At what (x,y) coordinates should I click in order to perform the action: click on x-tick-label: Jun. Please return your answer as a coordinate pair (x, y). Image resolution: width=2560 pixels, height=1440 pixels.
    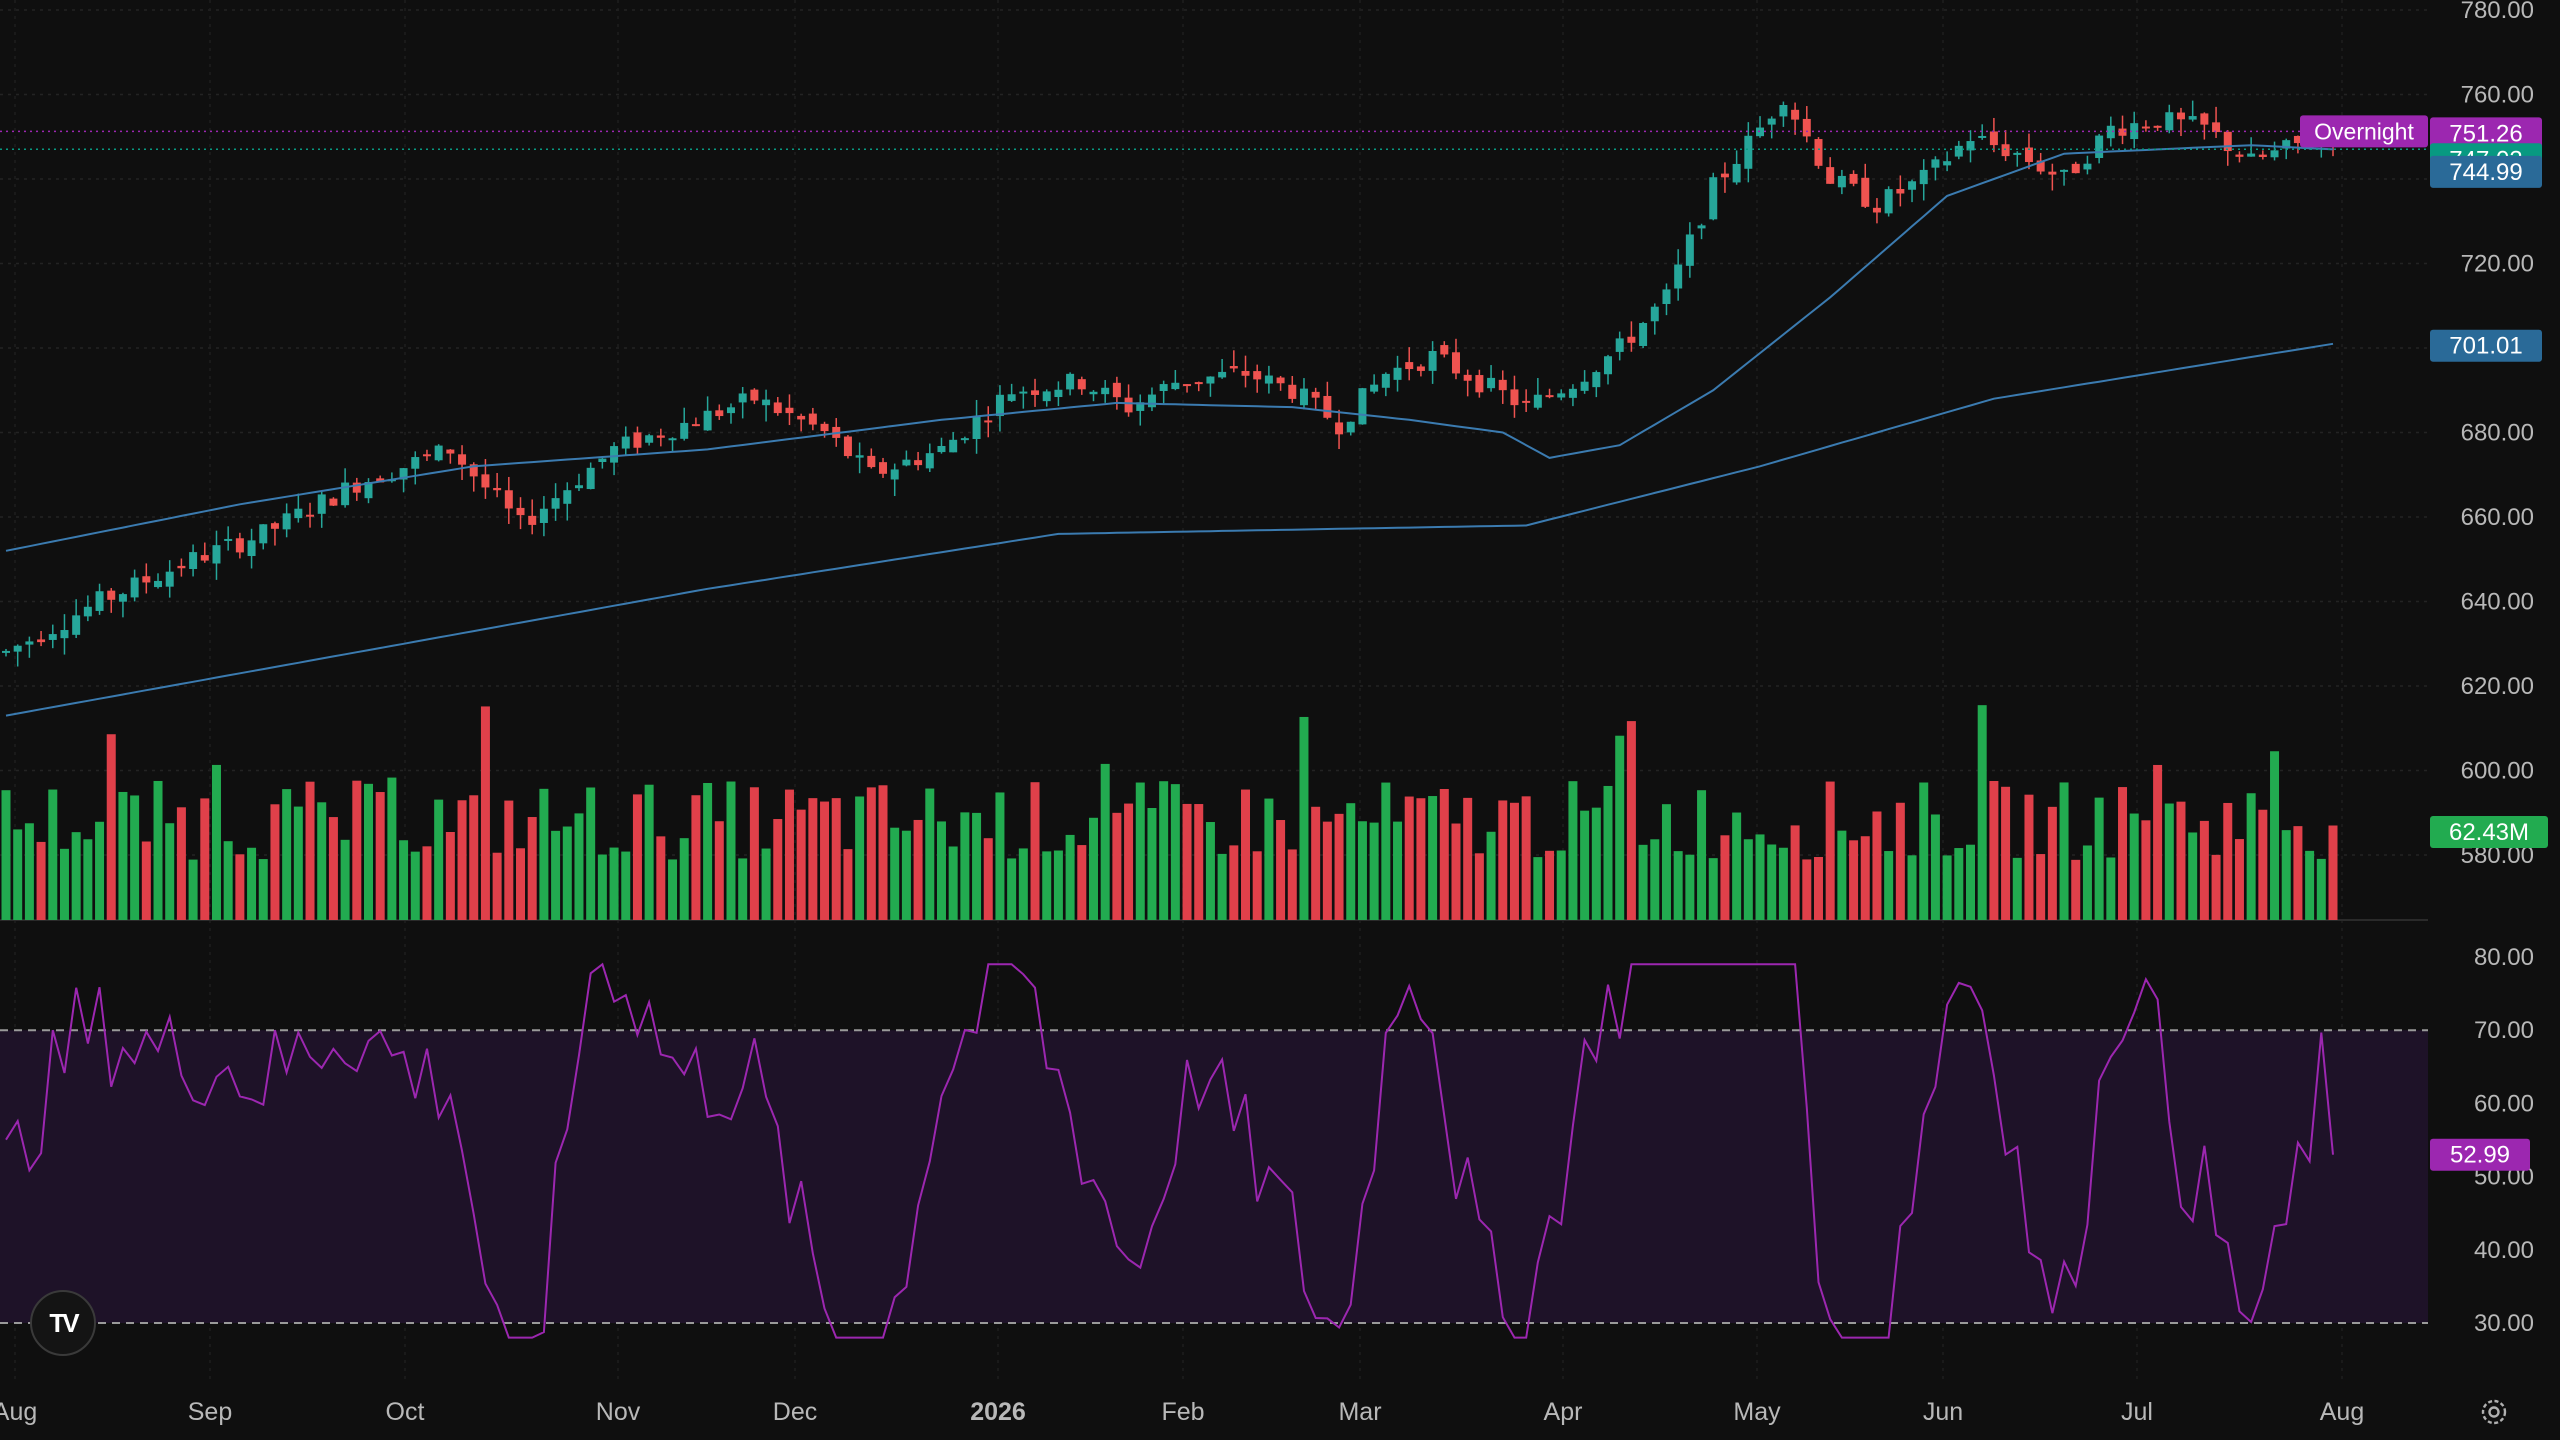
    Looking at the image, I should click on (1943, 1412).